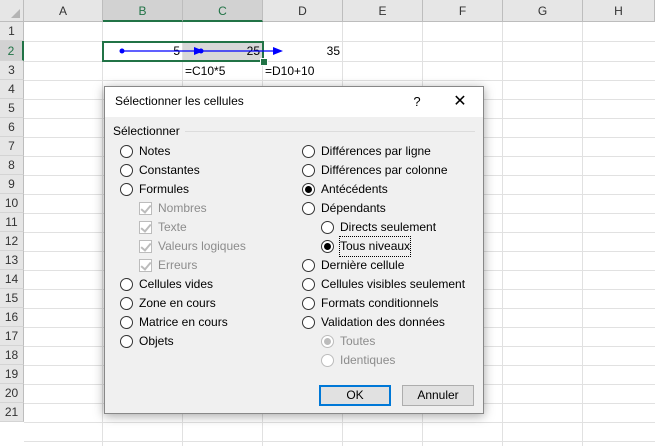 The image size is (655, 446). I want to click on section-label: Sélectionner, so click(146, 131).